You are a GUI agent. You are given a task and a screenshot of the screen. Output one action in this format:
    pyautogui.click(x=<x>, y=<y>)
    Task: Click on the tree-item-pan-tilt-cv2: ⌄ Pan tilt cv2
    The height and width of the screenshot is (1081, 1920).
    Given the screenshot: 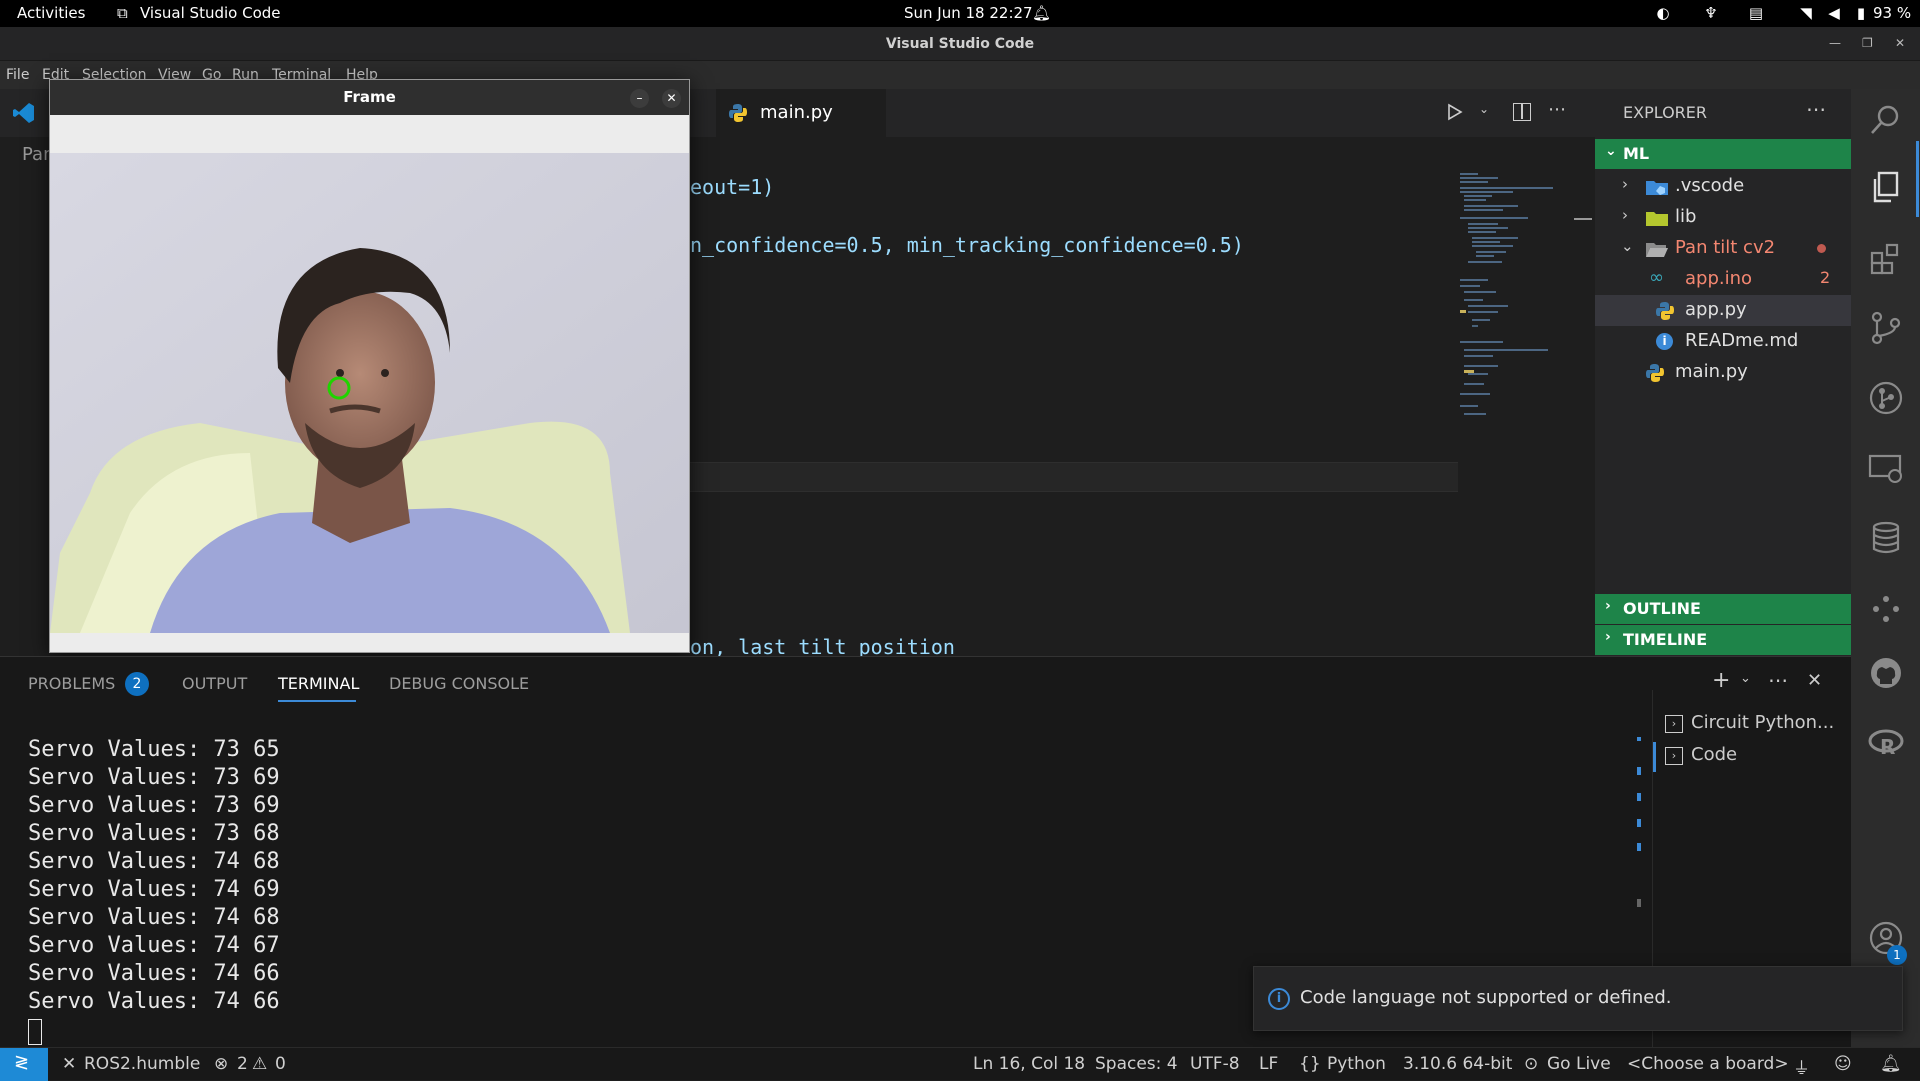 What is the action you would take?
    pyautogui.click(x=1723, y=248)
    